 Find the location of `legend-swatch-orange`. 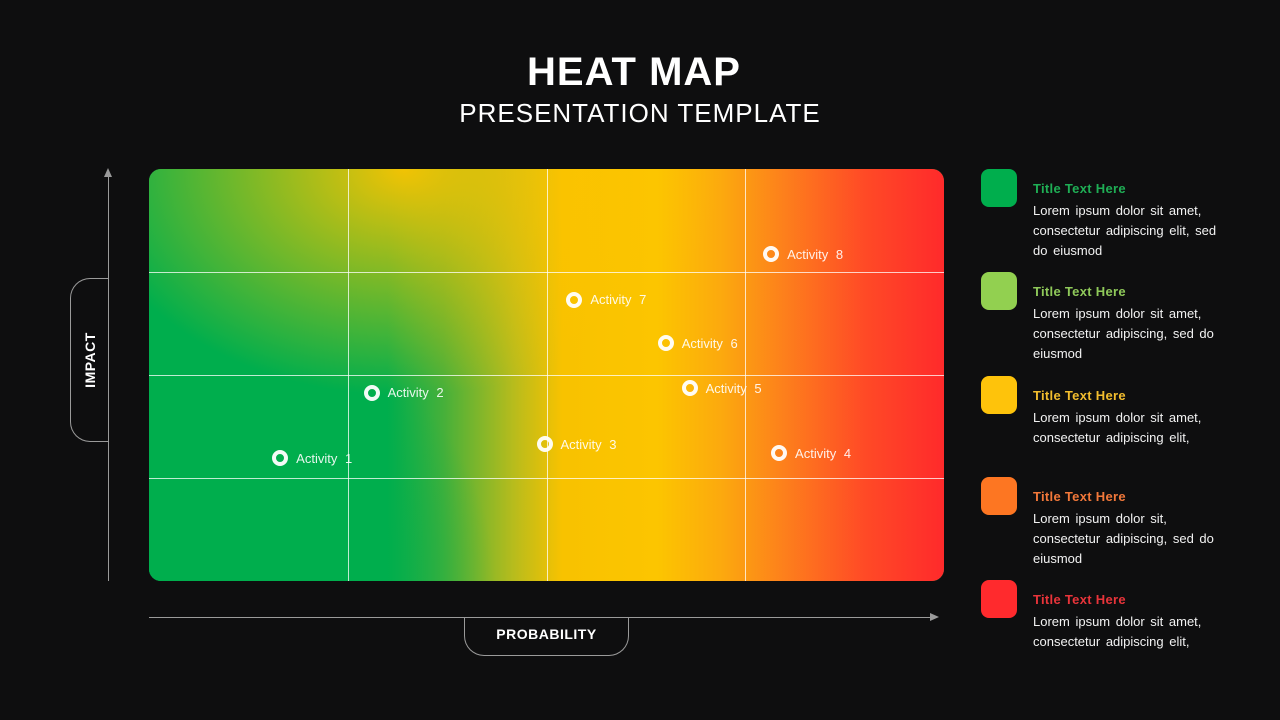

legend-swatch-orange is located at coordinates (999, 496).